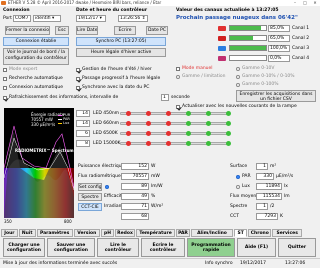 This screenshot has height=268, width=320. I want to click on tab-nuit: Nuit, so click(27, 233).